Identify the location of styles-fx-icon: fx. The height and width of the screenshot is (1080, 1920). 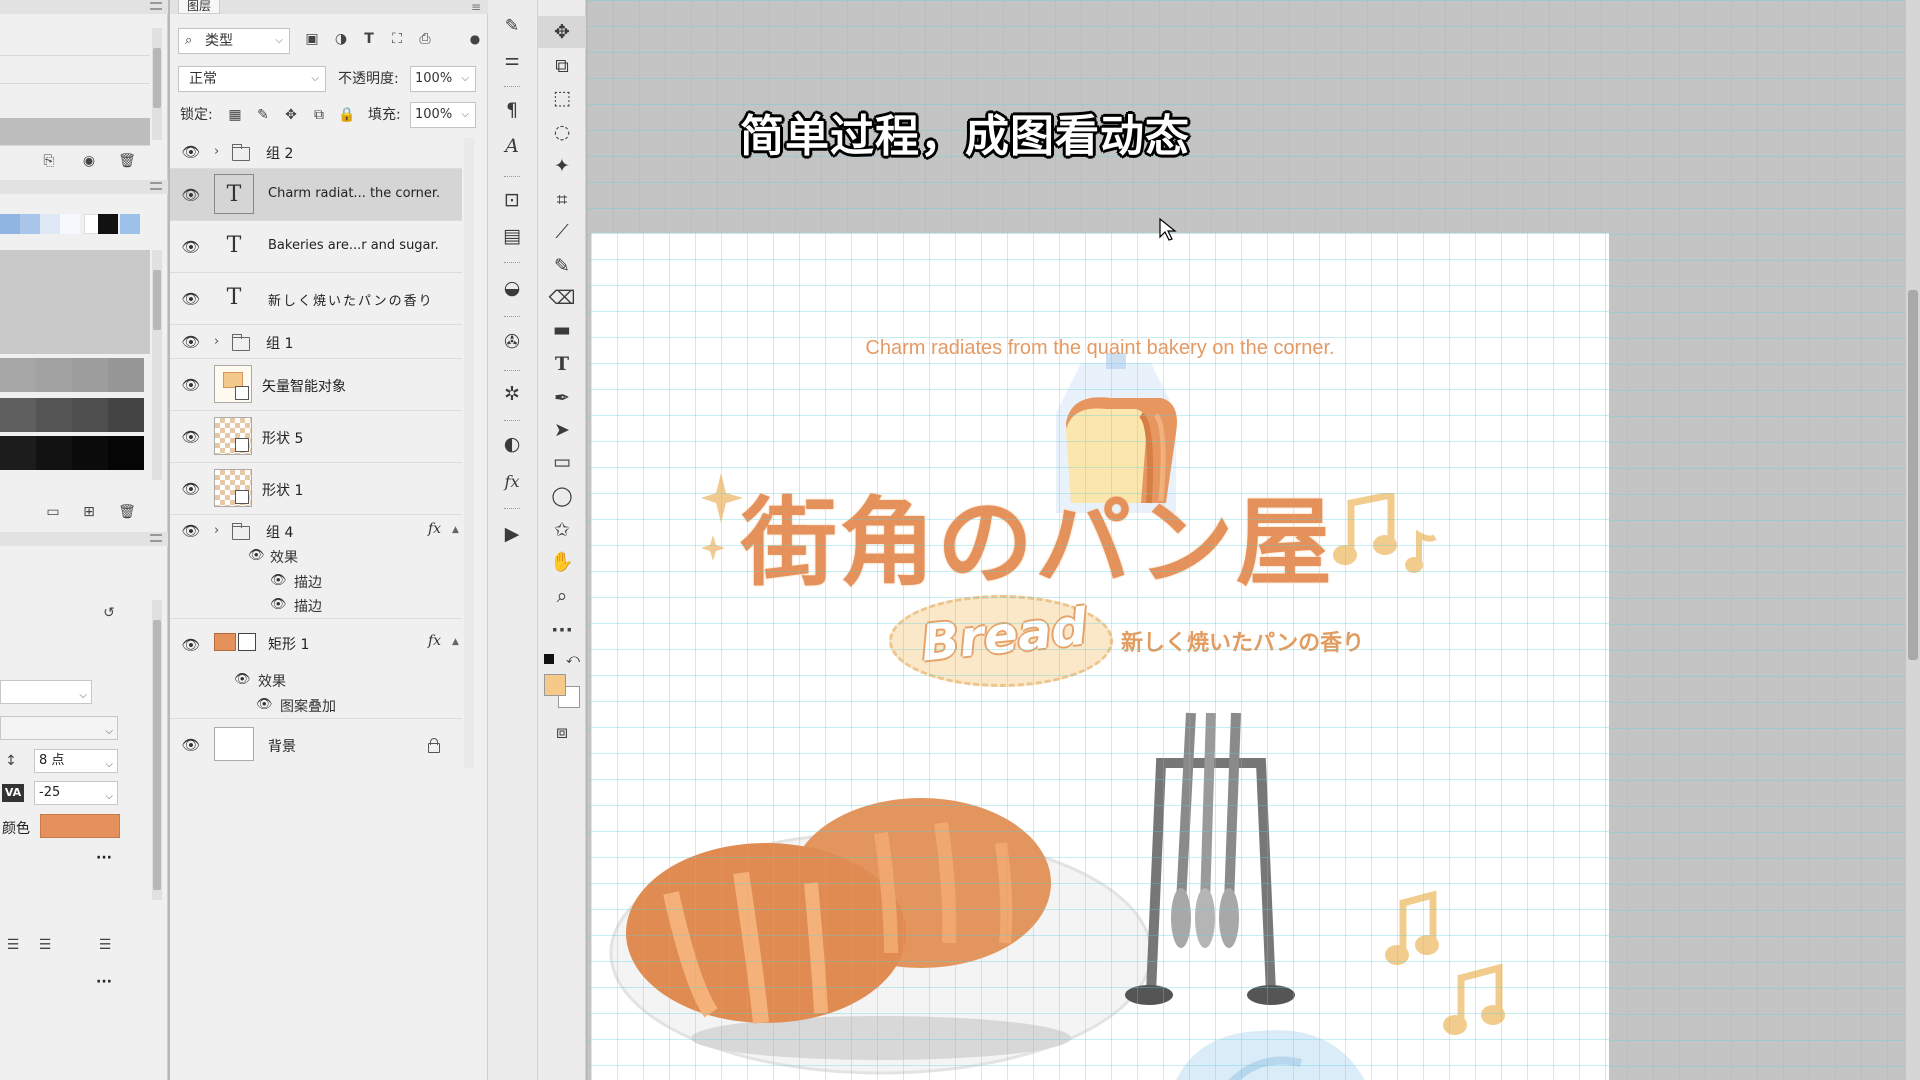
(512, 482).